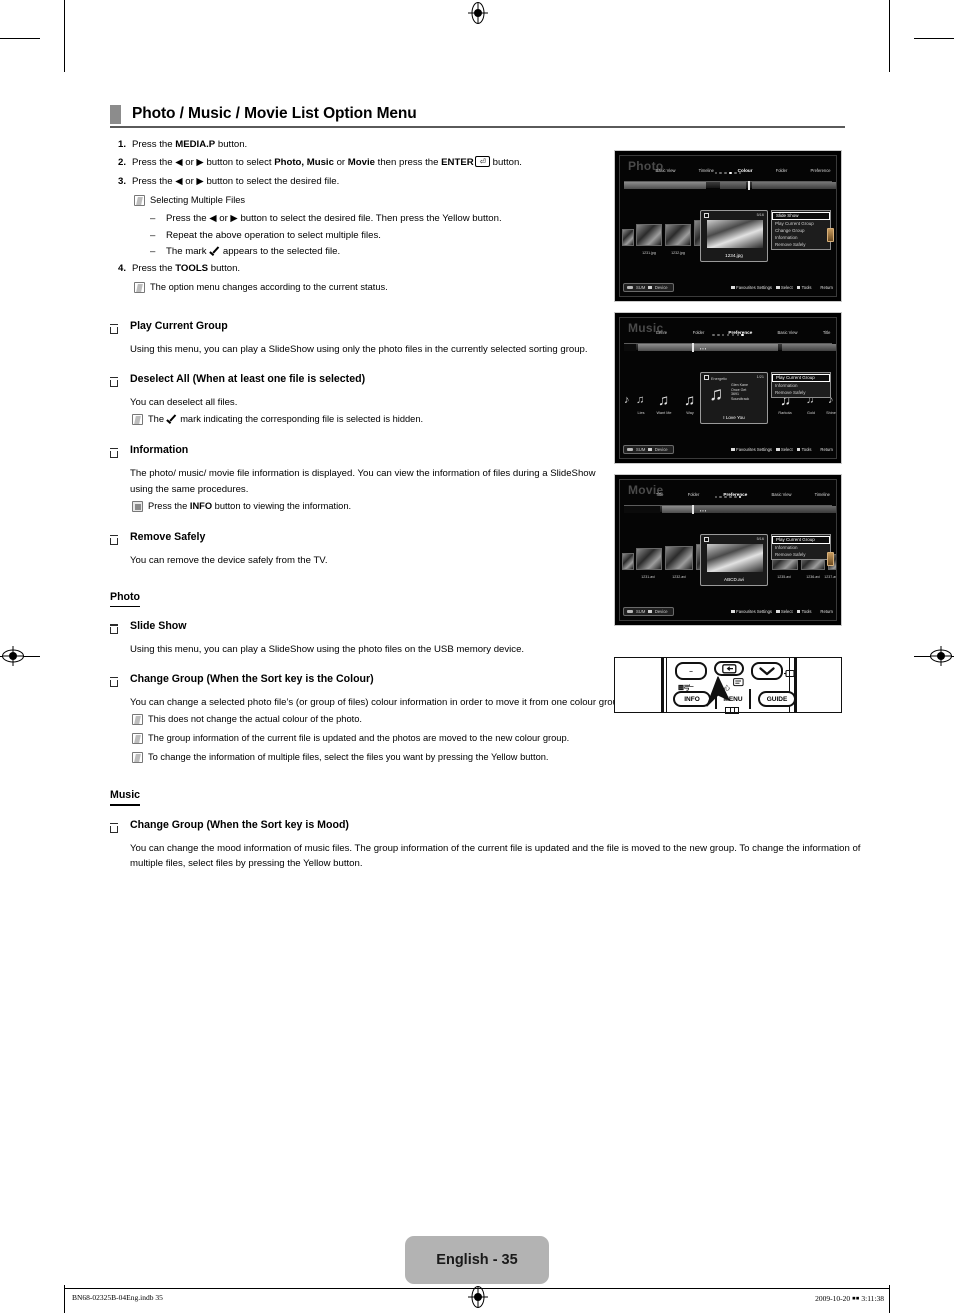  What do you see at coordinates (179, 326) in the screenshot?
I see `section-heading: Play Current Group` at bounding box center [179, 326].